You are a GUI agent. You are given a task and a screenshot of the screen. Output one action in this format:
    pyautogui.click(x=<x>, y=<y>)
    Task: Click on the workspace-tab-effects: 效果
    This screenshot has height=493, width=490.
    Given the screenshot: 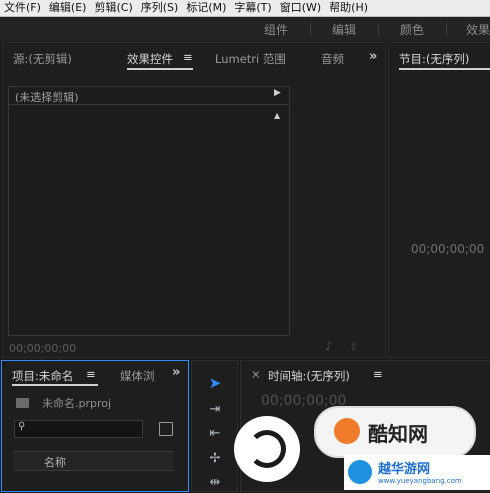 What is the action you would take?
    pyautogui.click(x=478, y=29)
    